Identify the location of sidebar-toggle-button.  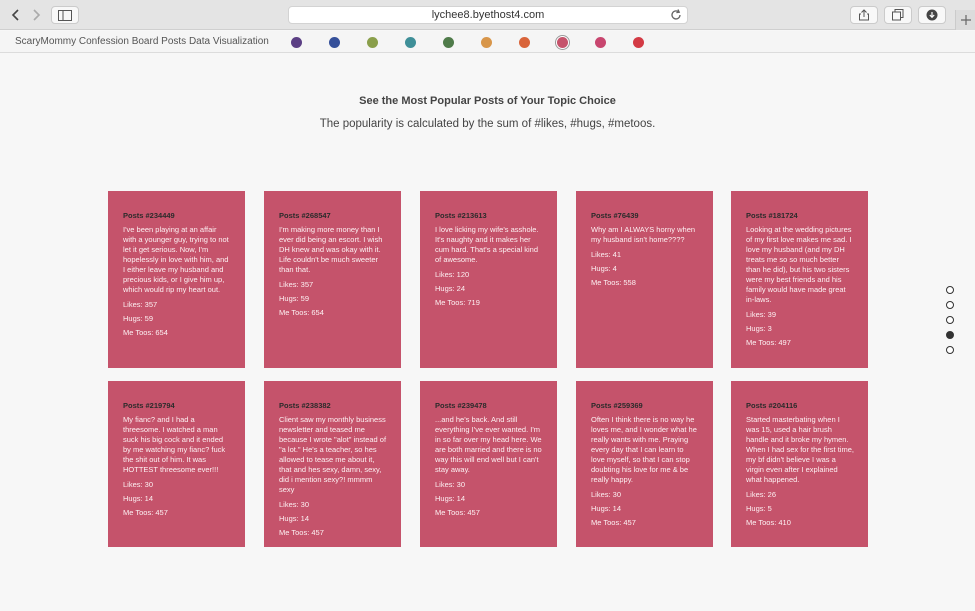
(65, 15).